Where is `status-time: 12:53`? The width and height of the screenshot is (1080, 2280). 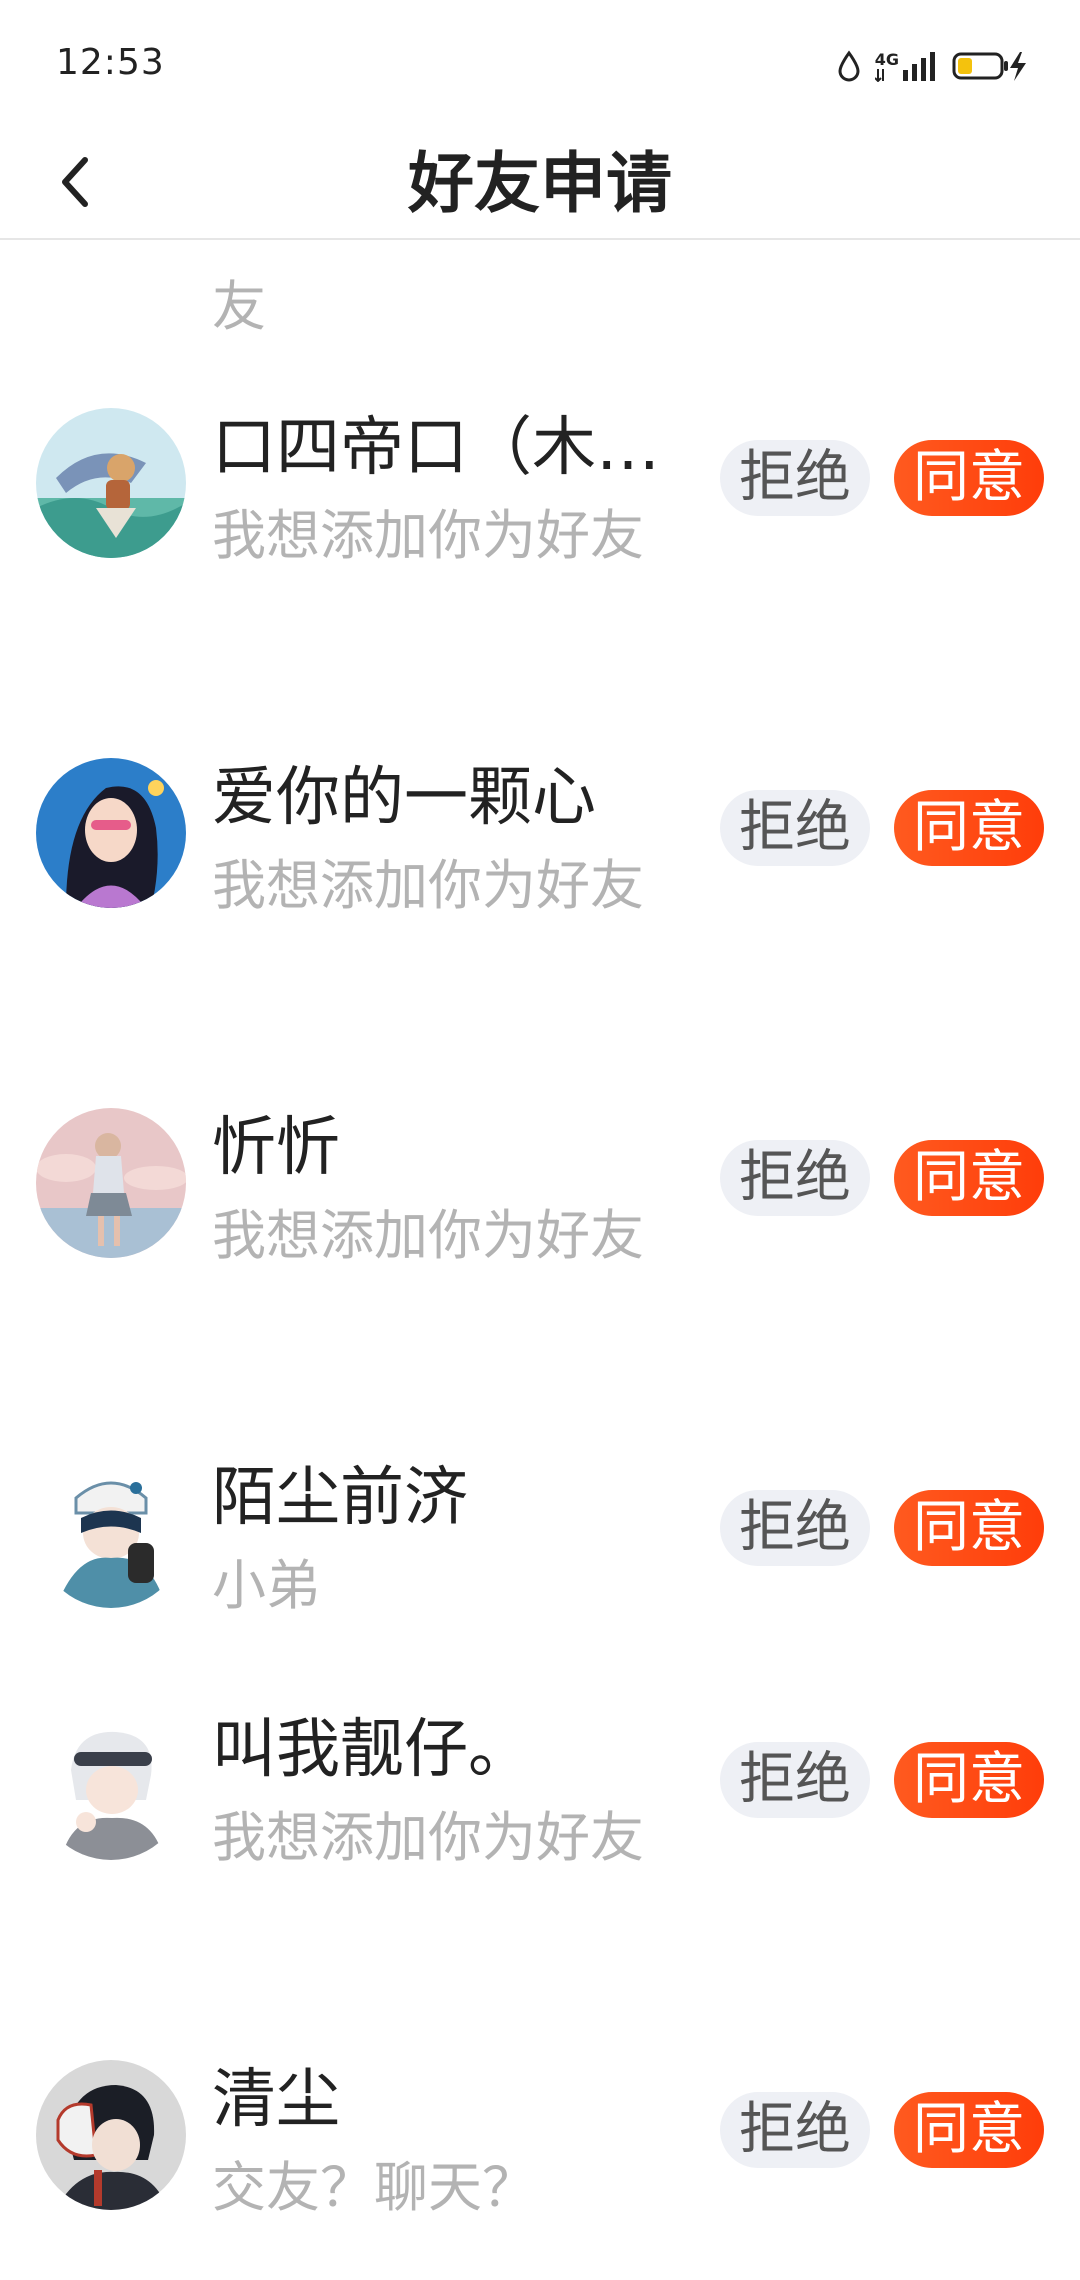
status-time: 12:53 is located at coordinates (110, 62).